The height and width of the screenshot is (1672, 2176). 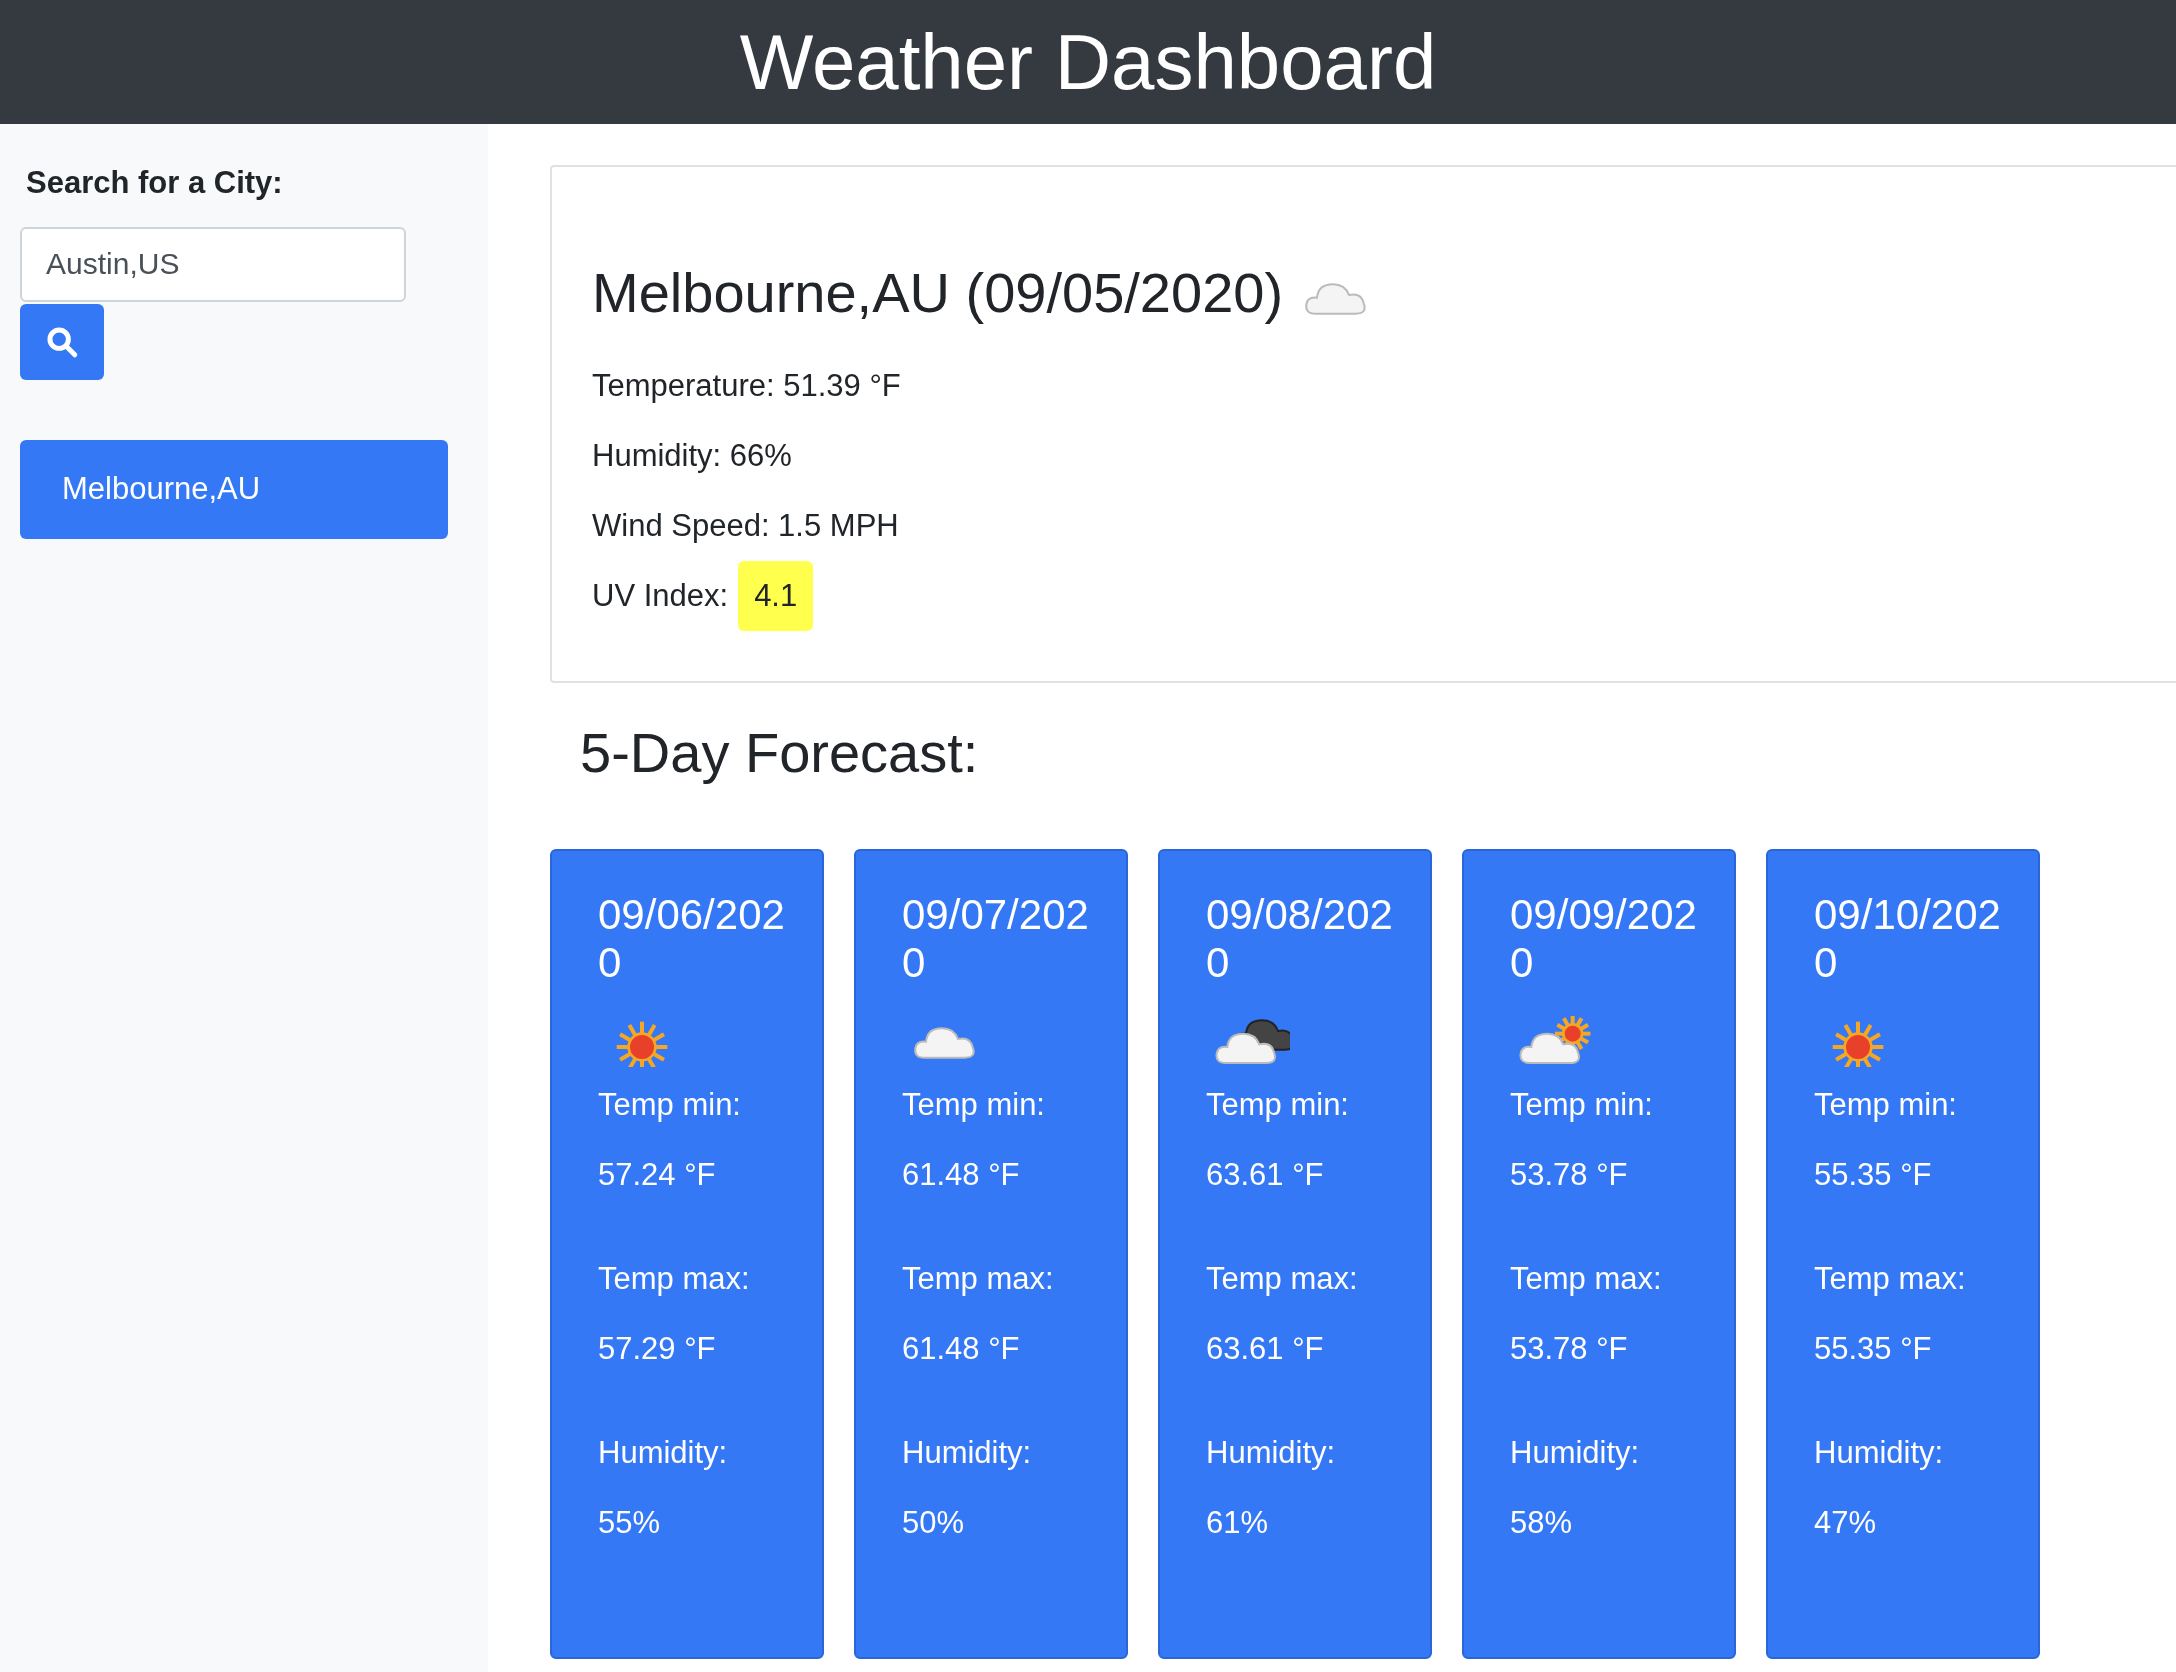 What do you see at coordinates (934, 1523) in the screenshot?
I see `forecast-value: 50%` at bounding box center [934, 1523].